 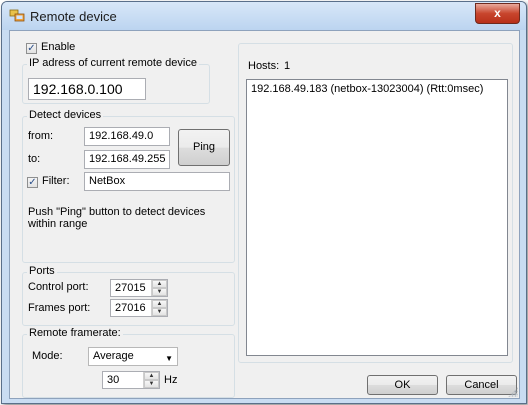 I want to click on mode-label: Mode:, so click(x=47, y=356).